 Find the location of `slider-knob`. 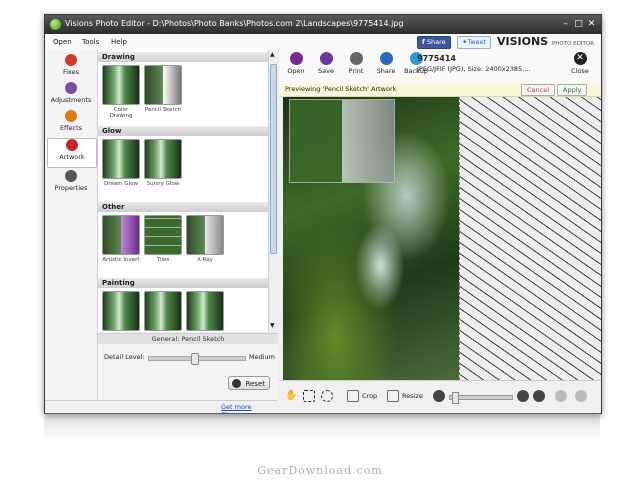

slider-knob is located at coordinates (195, 359).